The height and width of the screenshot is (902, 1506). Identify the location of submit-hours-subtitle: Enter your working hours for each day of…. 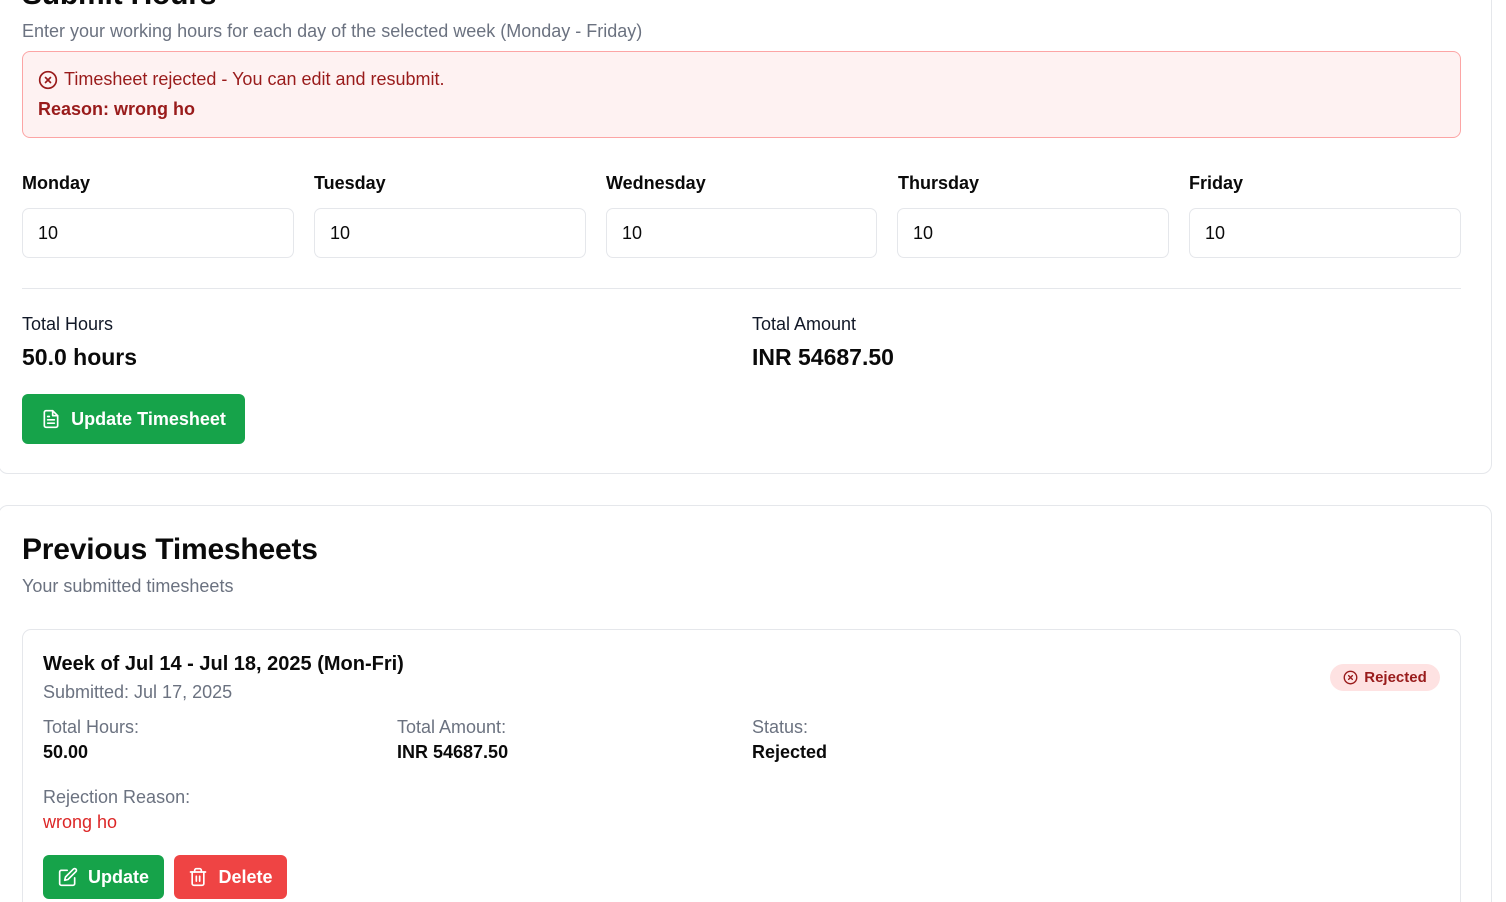
(332, 31).